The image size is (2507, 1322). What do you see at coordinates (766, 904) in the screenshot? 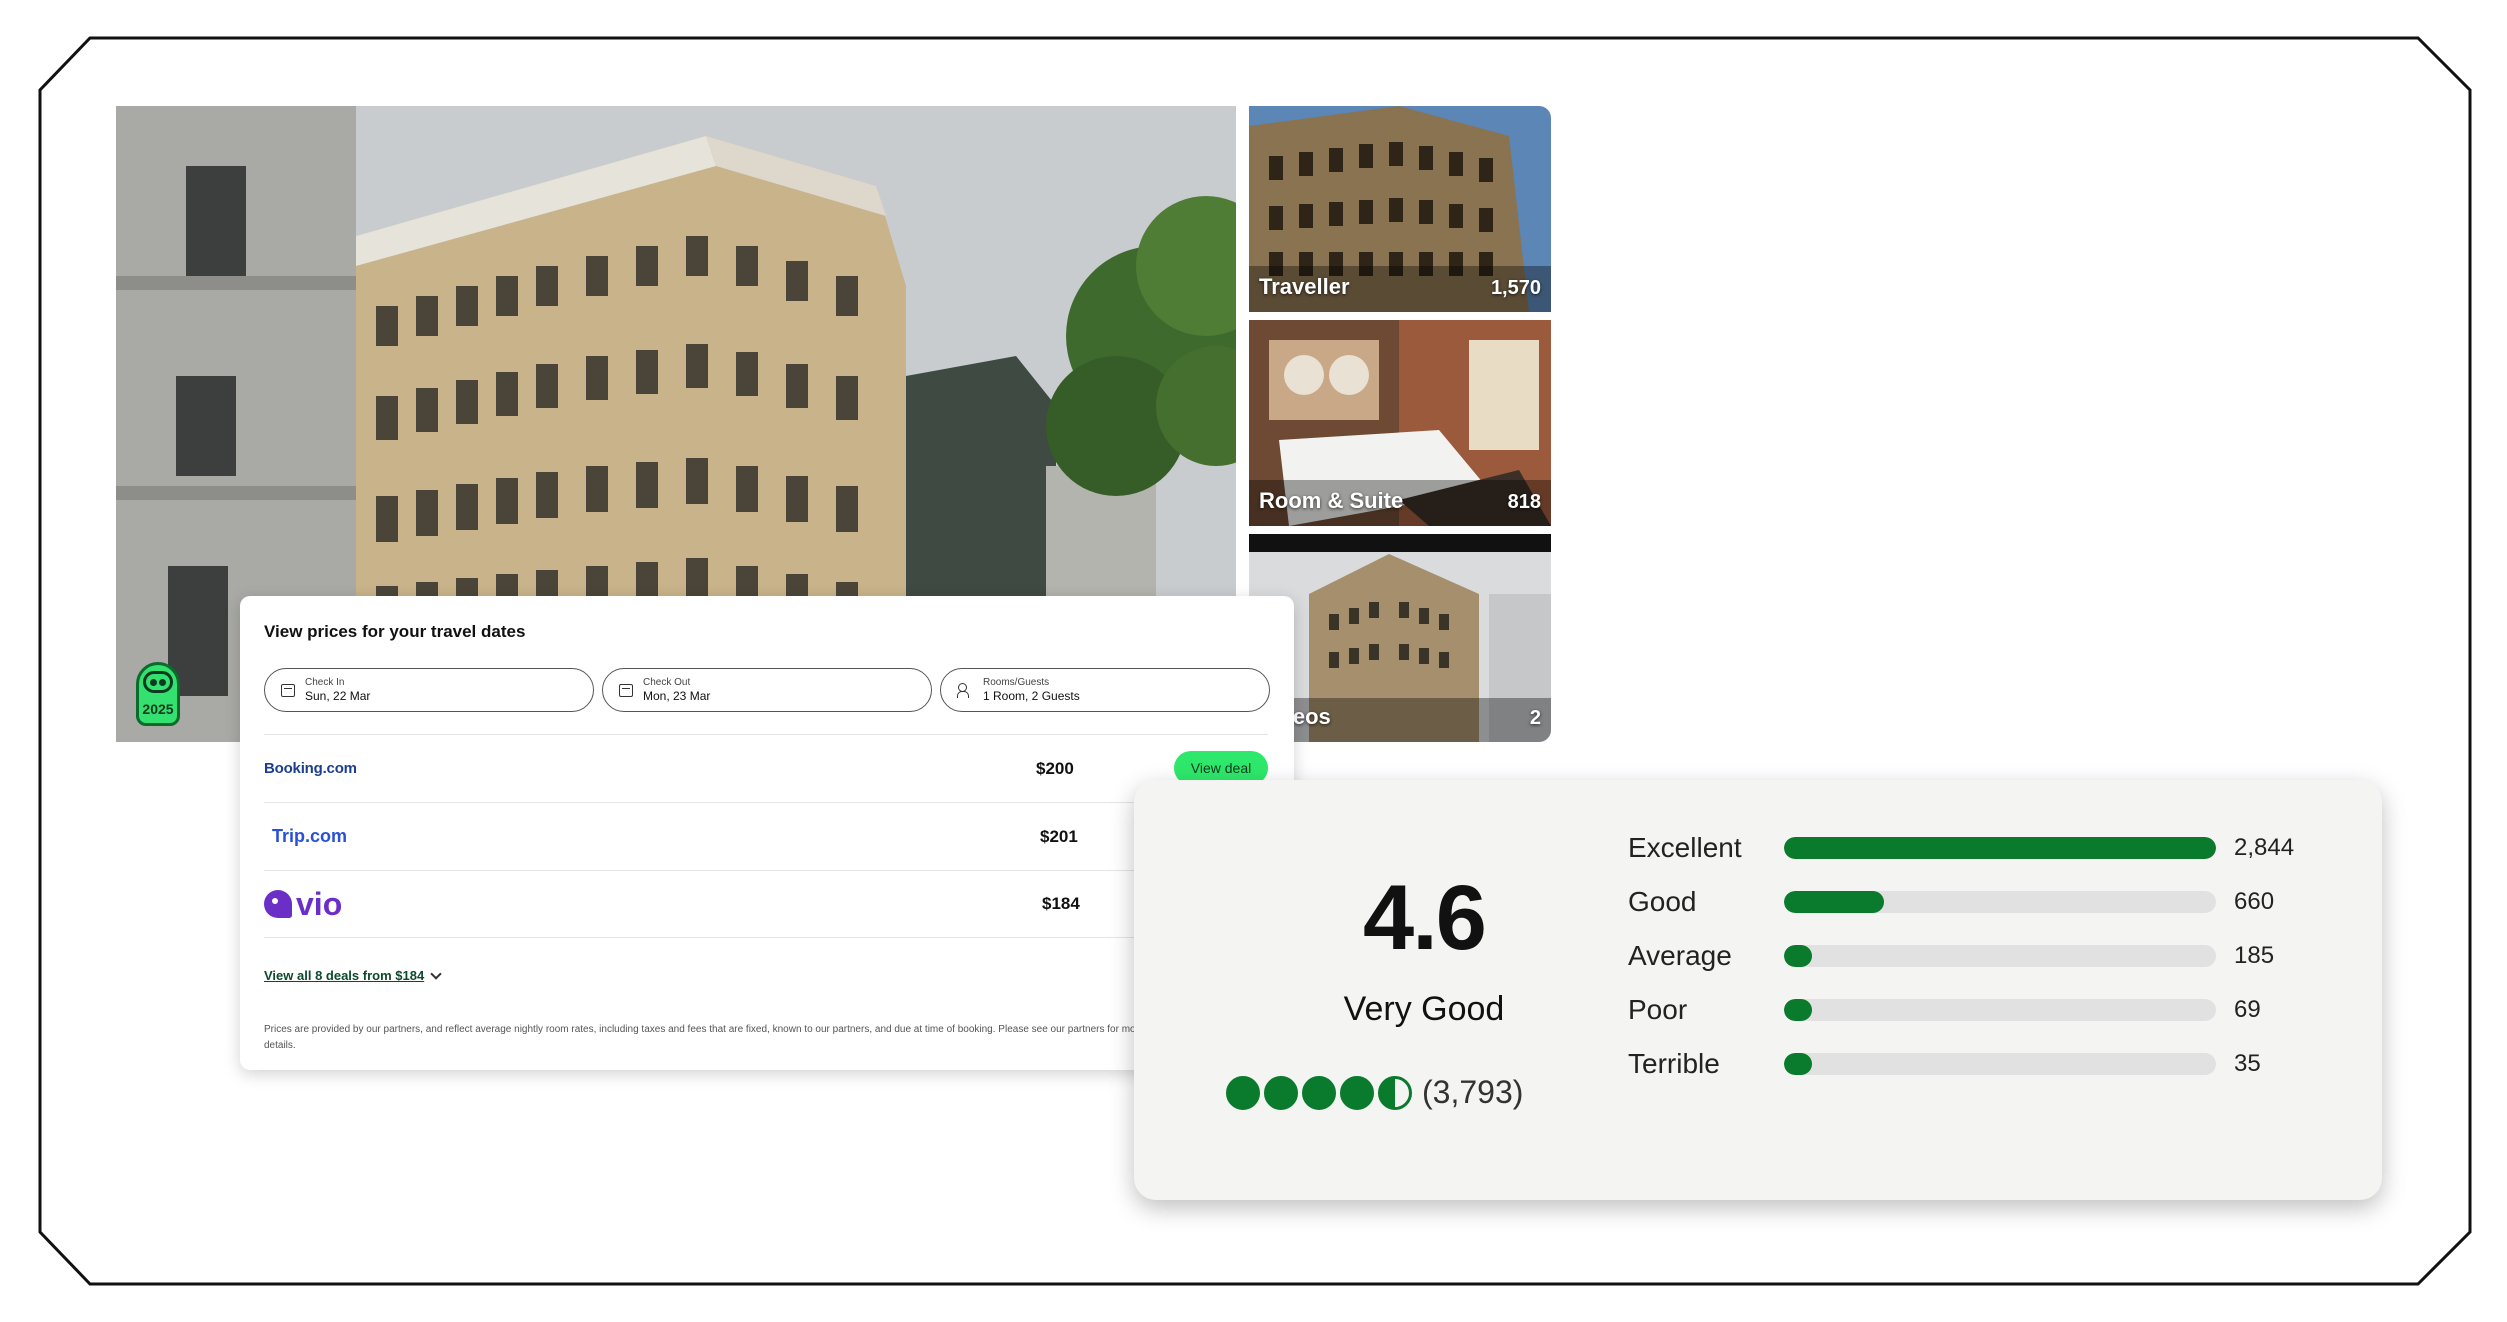
I see `deal-row-vio: vio $184` at bounding box center [766, 904].